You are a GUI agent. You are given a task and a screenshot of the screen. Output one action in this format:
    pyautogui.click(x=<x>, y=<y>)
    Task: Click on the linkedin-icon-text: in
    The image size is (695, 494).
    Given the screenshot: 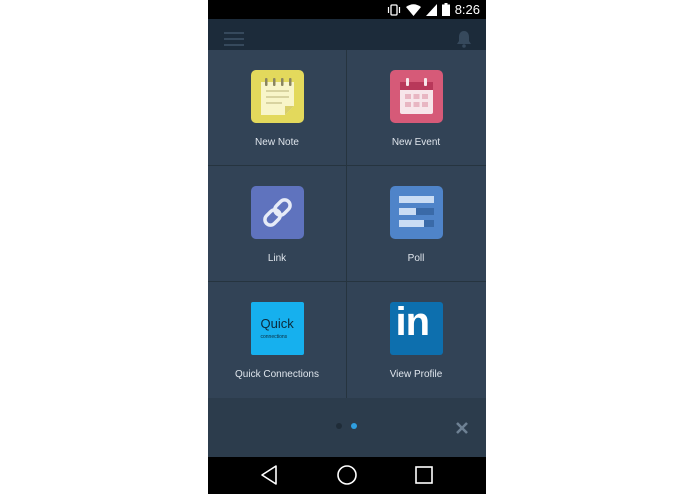 What is the action you would take?
    pyautogui.click(x=413, y=323)
    